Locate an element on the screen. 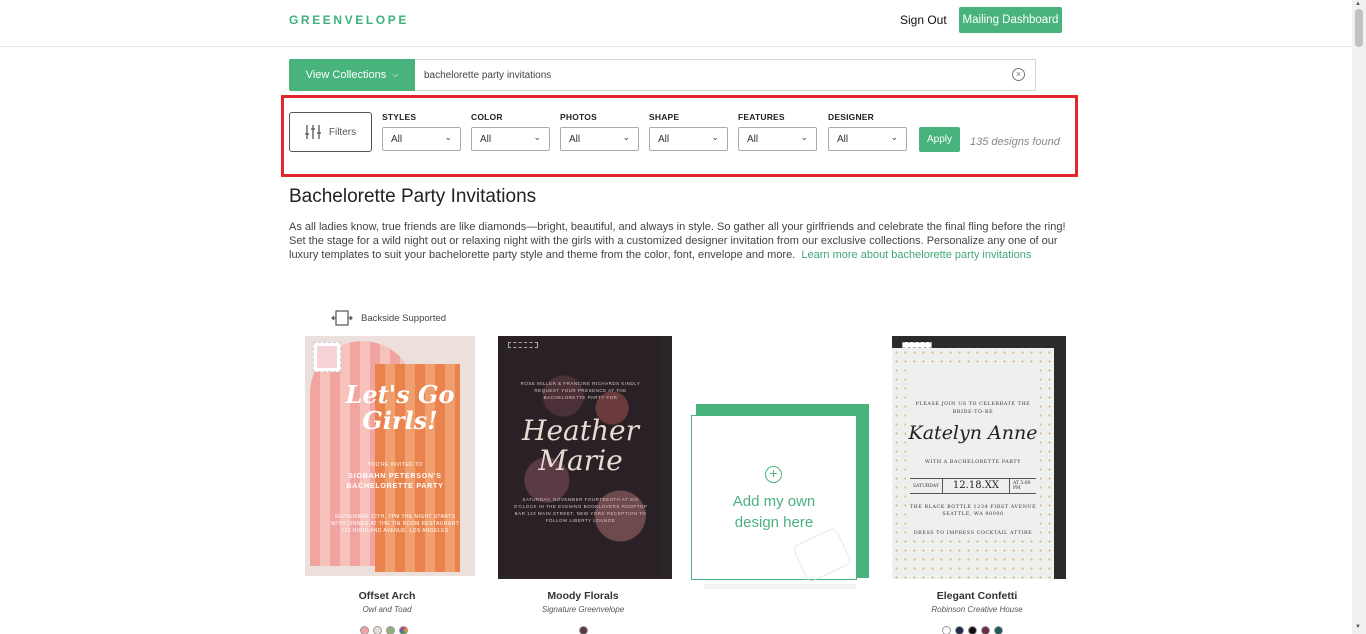 Image resolution: width=1366 pixels, height=634 pixels. backside-supported-label: Backside Supported is located at coordinates (404, 318).